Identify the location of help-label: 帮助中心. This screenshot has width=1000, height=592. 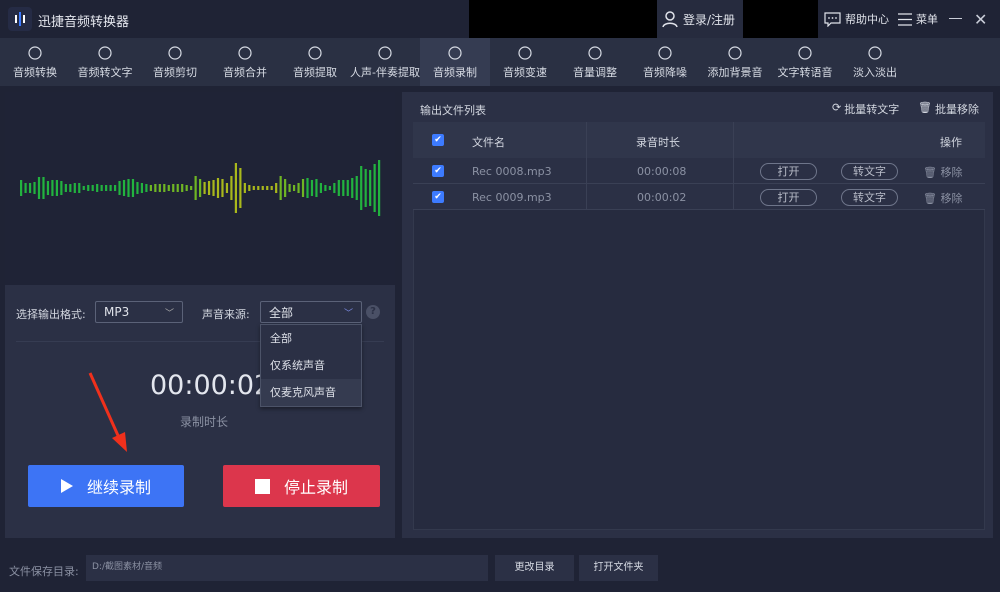
(867, 19).